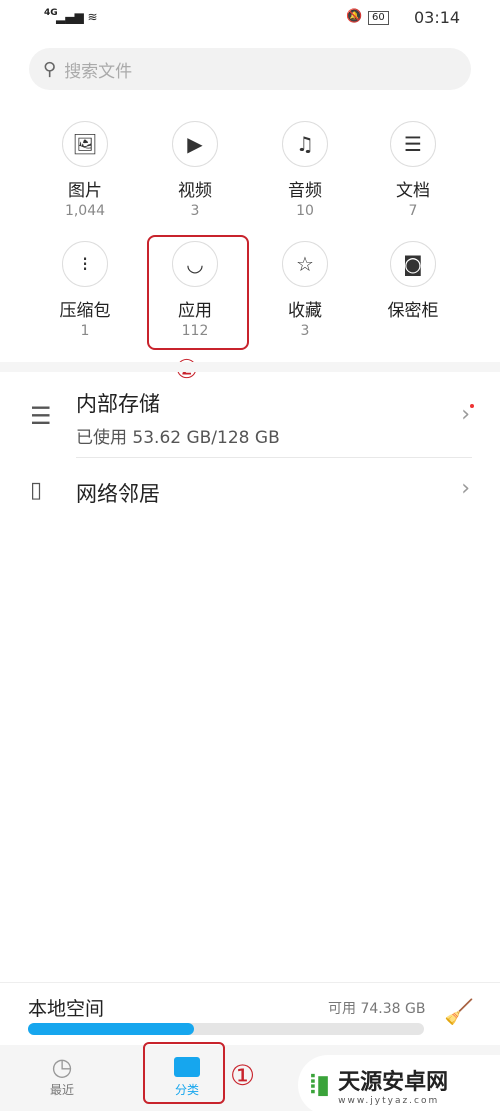 This screenshot has height=1115, width=500. What do you see at coordinates (377, 1009) in the screenshot?
I see `available-space: 可用 74.38 GB` at bounding box center [377, 1009].